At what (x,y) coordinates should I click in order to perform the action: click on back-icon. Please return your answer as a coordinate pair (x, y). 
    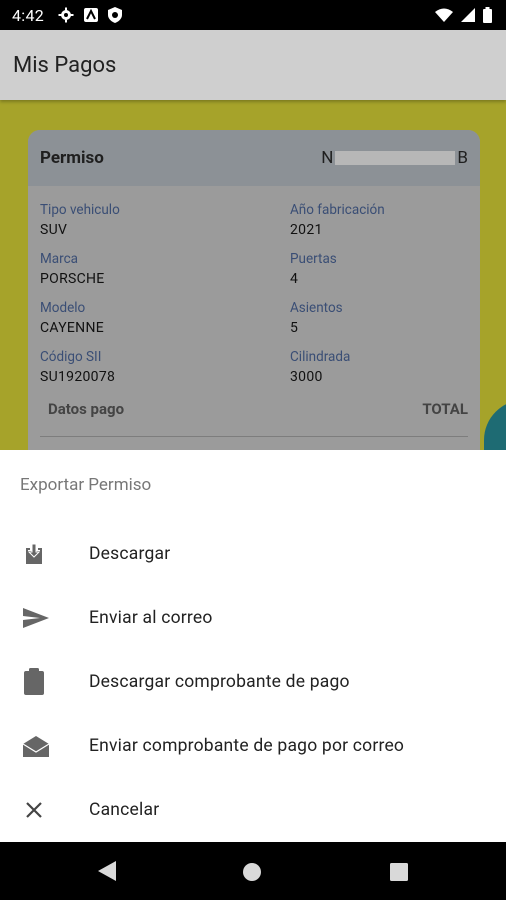
    Looking at the image, I should click on (107, 873).